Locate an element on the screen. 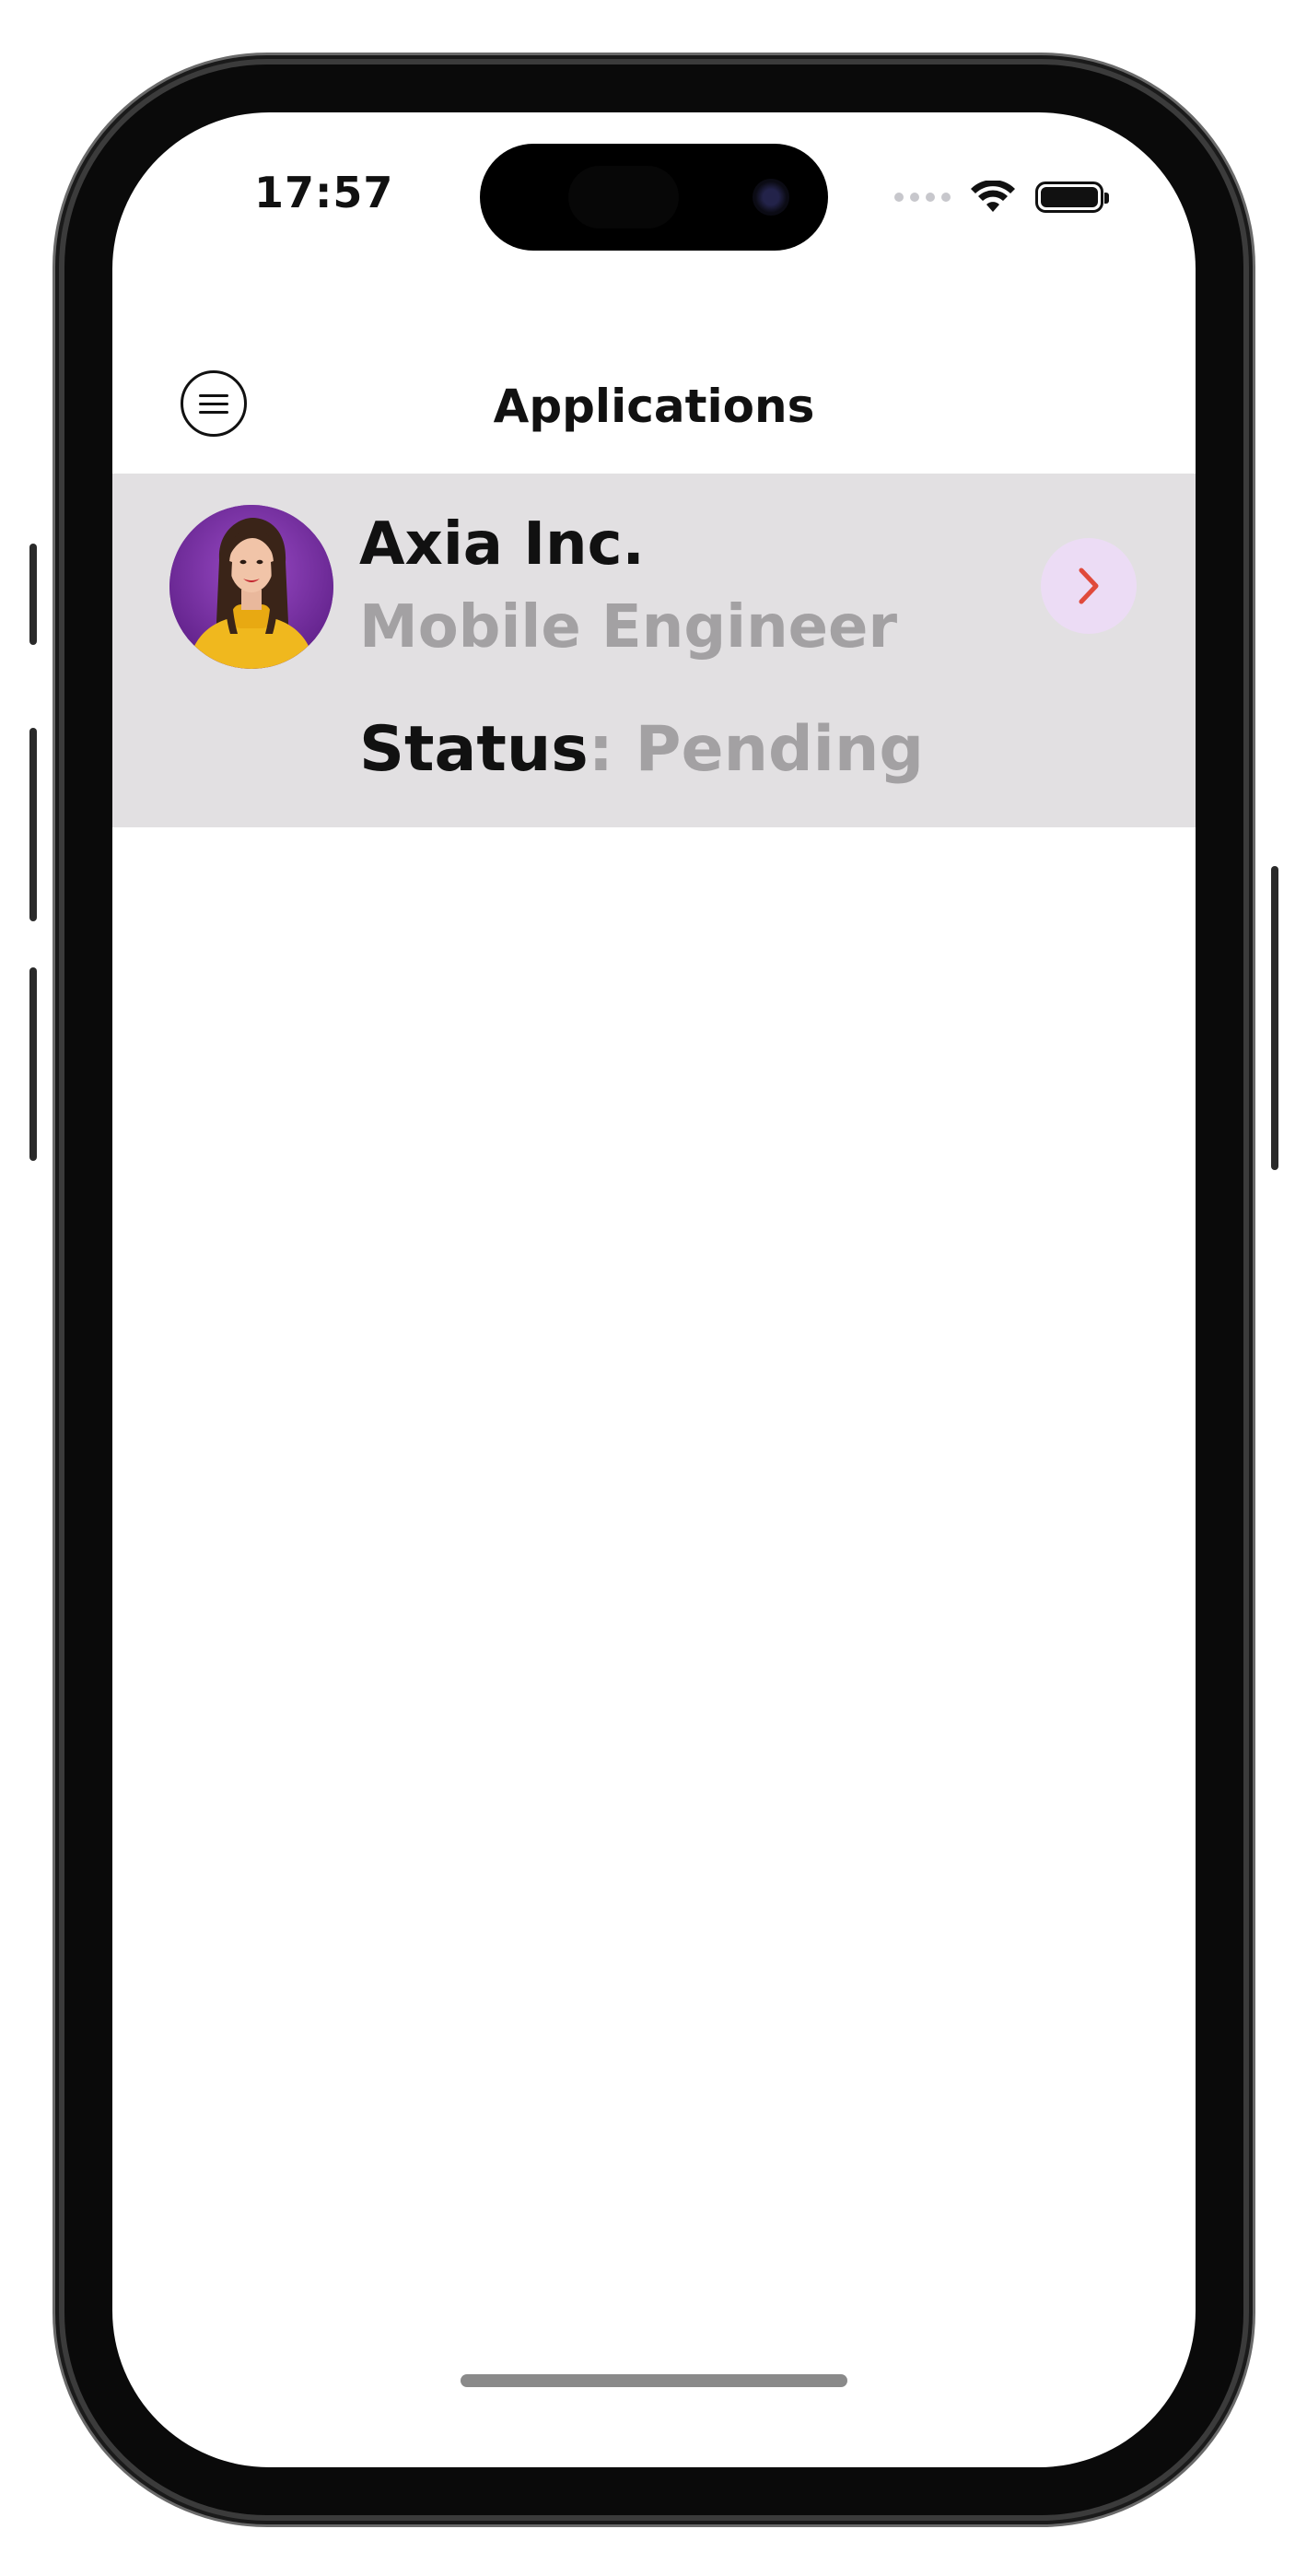 The image size is (1307, 2576). application-status: Status: Pending is located at coordinates (641, 749).